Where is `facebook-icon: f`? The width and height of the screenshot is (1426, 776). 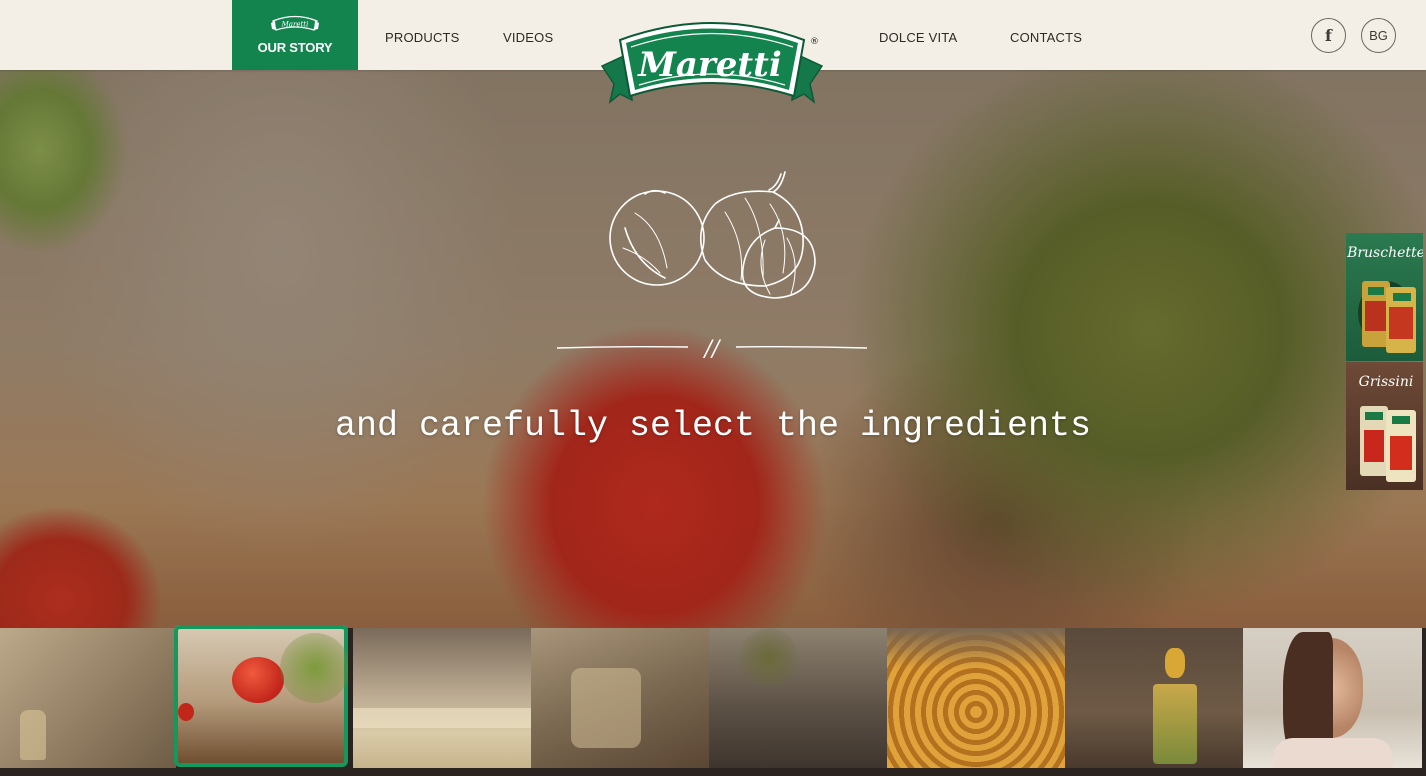
facebook-icon: f is located at coordinates (1328, 35).